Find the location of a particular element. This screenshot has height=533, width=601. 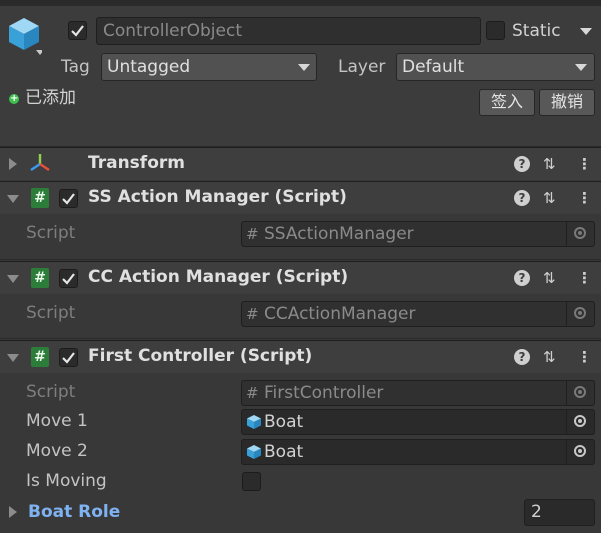

script-object-field: # SSActionManager is located at coordinates (418, 234).